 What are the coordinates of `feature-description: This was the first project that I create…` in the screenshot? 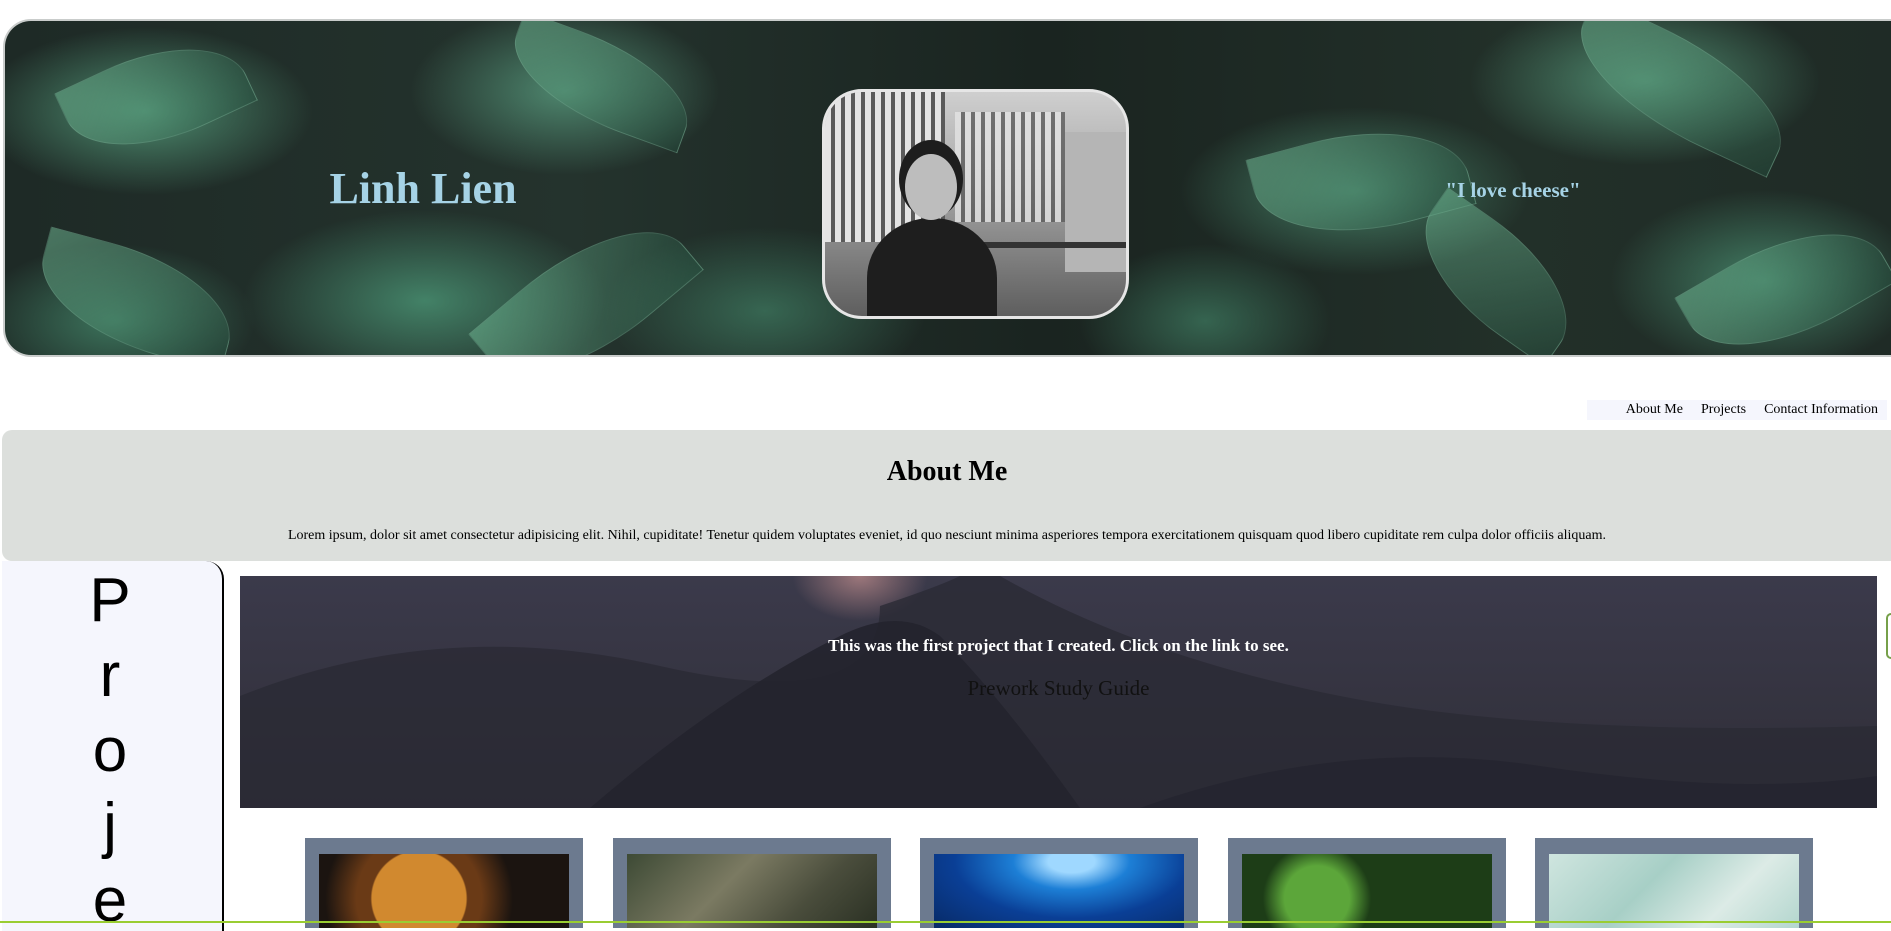 It's located at (1058, 645).